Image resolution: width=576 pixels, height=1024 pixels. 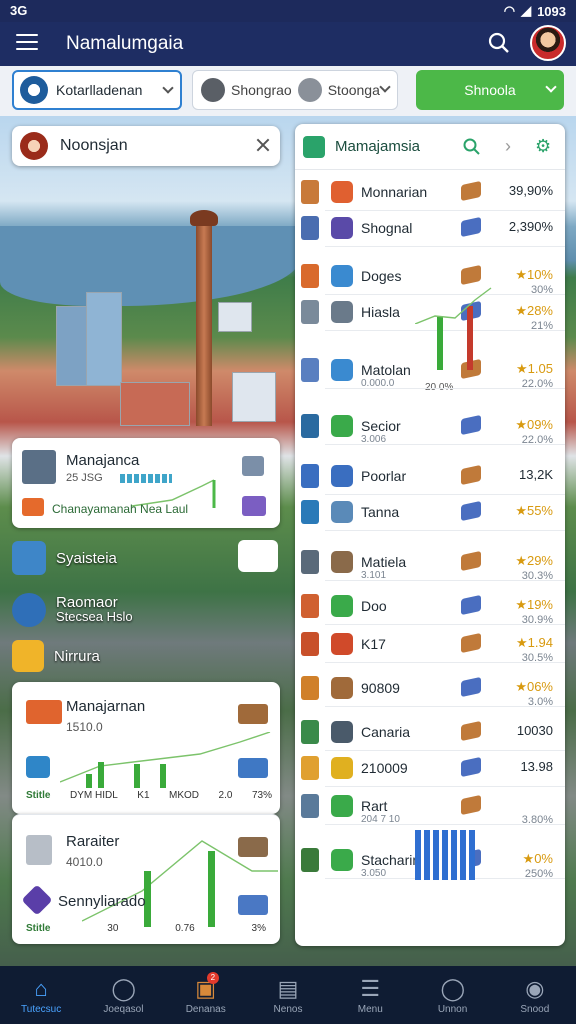 What do you see at coordinates (430, 768) in the screenshot?
I see `panel-row: 210009 13.98` at bounding box center [430, 768].